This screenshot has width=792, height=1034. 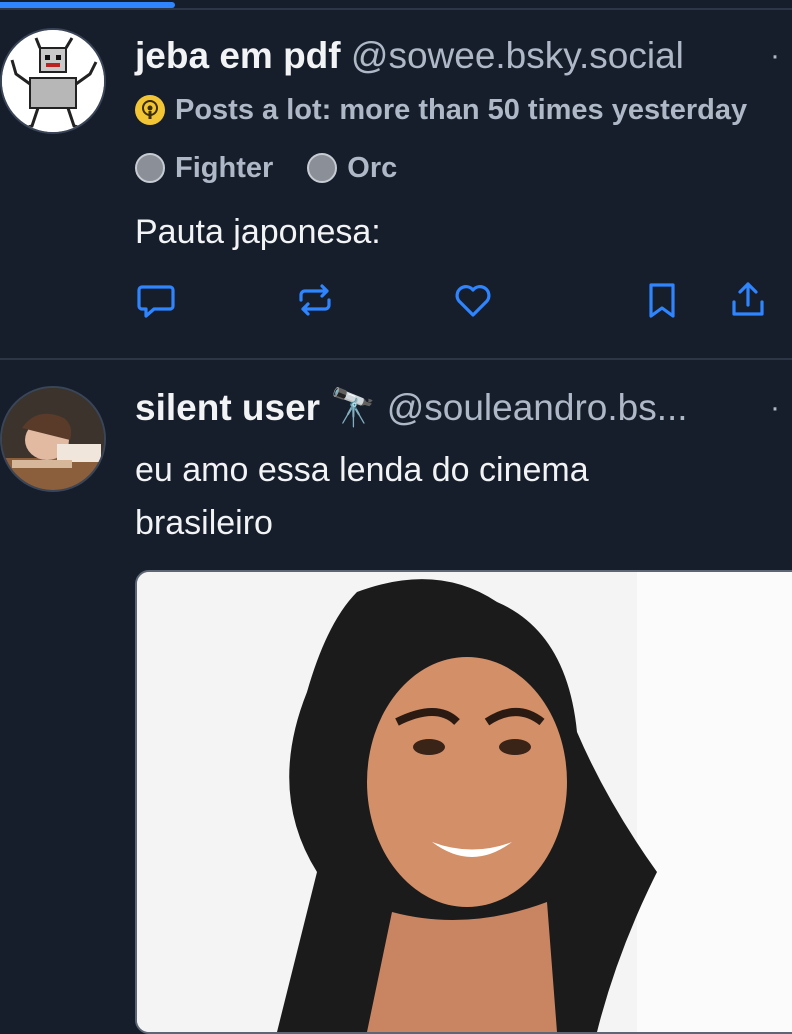 I want to click on heart-icon, so click(x=473, y=301).